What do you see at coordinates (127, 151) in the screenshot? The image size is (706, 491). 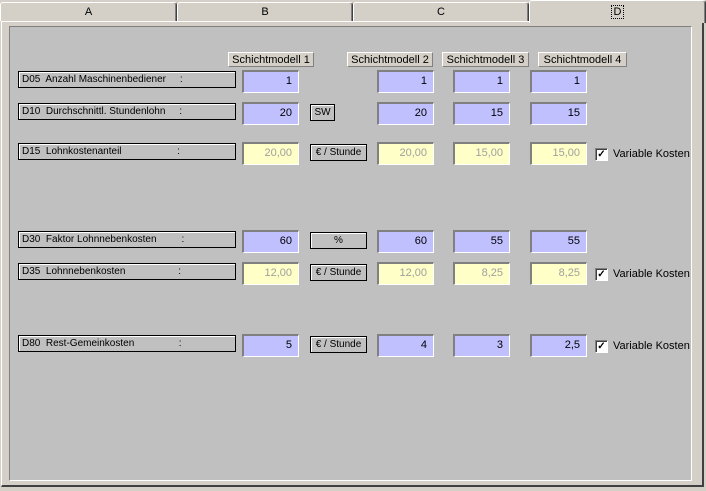 I see `row-label: D15 Lohnkostenanteil :` at bounding box center [127, 151].